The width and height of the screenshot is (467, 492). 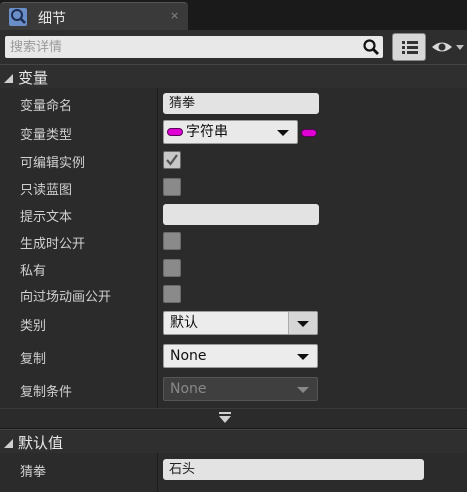 I want to click on advanced-expander, so click(x=233, y=418).